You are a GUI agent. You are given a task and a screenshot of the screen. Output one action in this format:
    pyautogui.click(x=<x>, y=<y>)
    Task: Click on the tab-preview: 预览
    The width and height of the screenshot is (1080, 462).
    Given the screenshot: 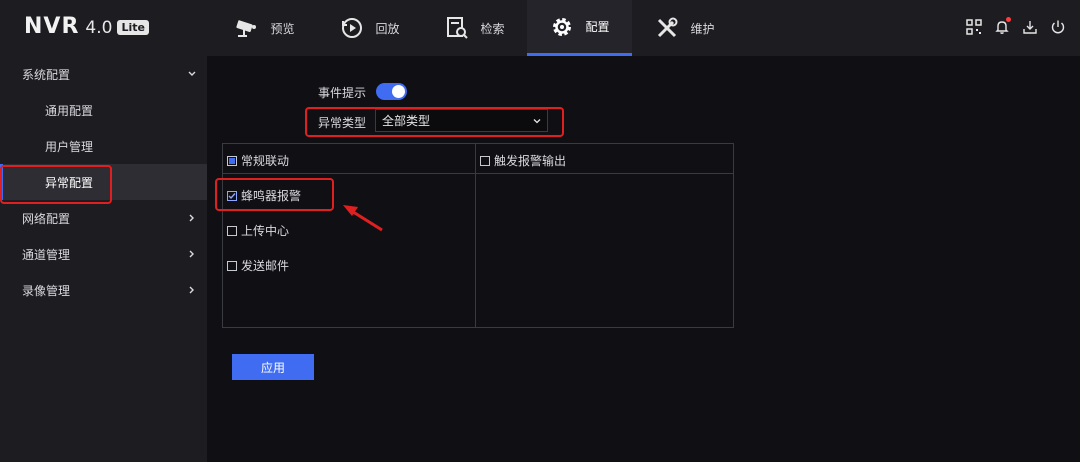 What is the action you would take?
    pyautogui.click(x=264, y=28)
    